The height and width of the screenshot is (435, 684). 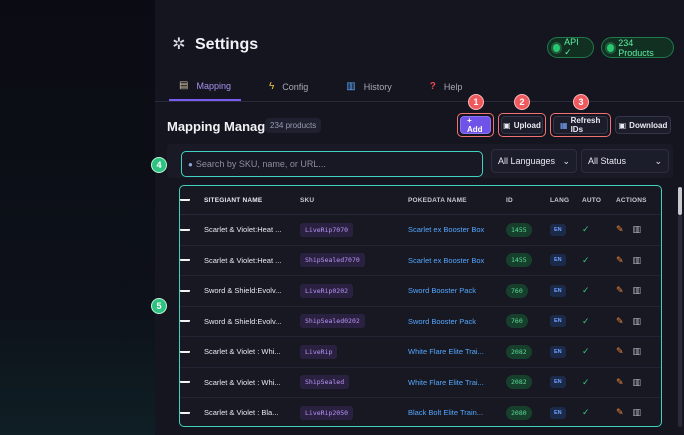 What do you see at coordinates (528, 290) in the screenshot?
I see `id-cell: 760` at bounding box center [528, 290].